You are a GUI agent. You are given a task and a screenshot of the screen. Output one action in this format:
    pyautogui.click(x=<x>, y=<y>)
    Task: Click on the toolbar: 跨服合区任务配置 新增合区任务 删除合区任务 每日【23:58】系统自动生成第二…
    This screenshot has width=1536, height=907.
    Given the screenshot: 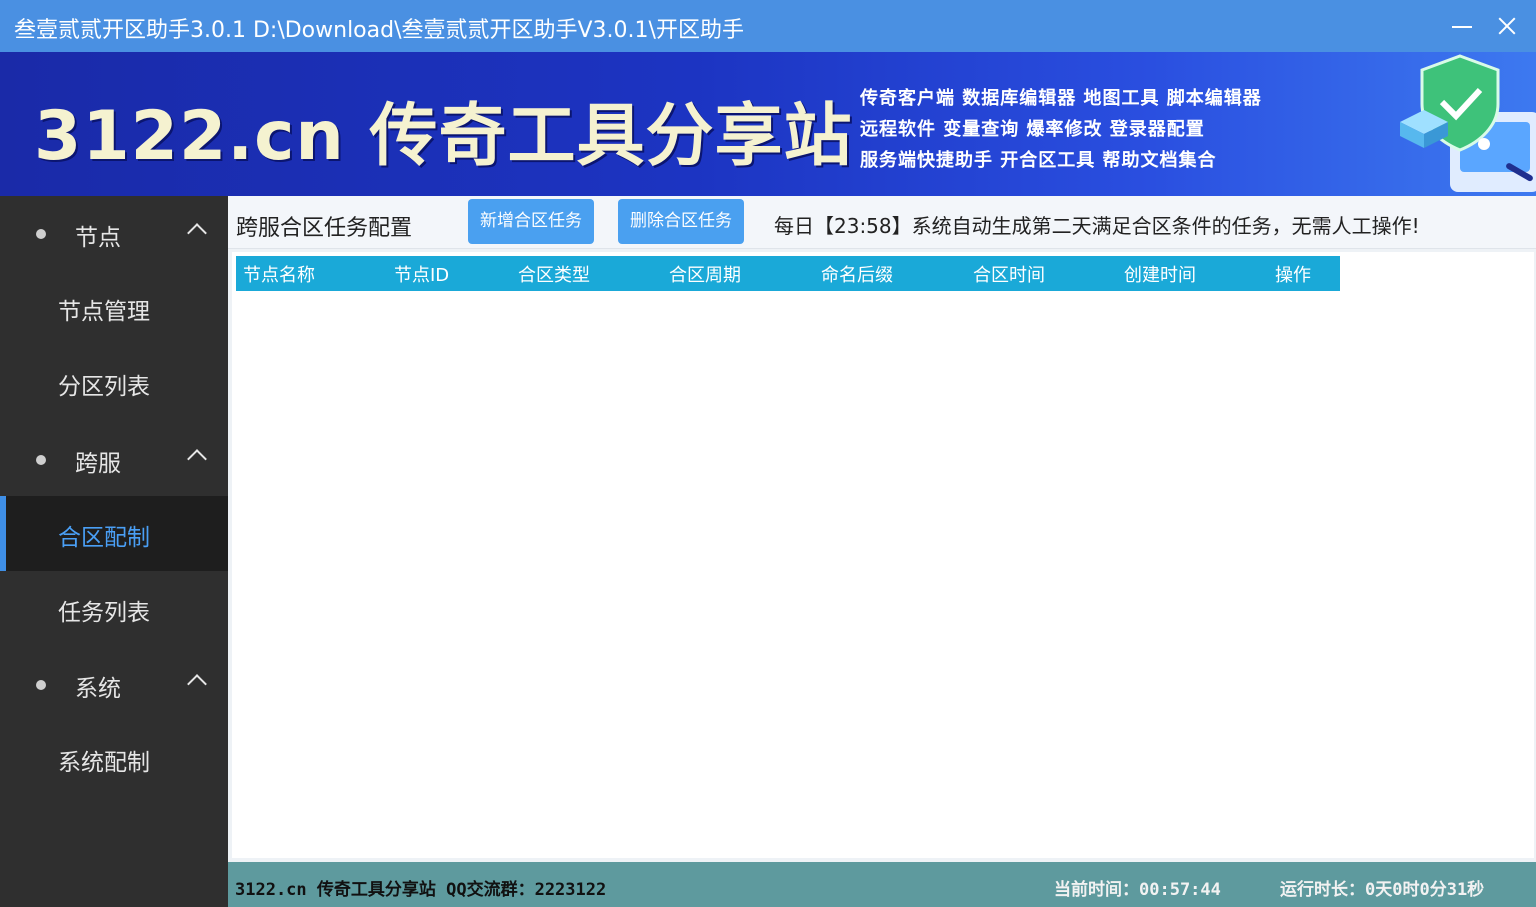 What is the action you would take?
    pyautogui.click(x=882, y=222)
    